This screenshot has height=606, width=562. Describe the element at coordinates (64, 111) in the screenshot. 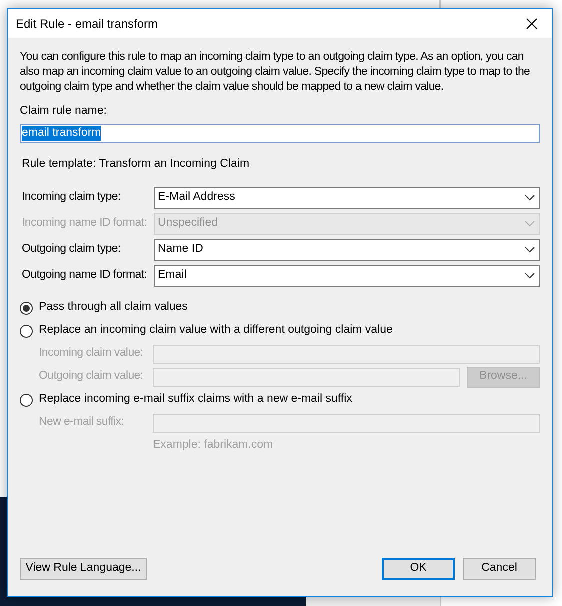

I see `field-label: Claim rule name:` at that location.